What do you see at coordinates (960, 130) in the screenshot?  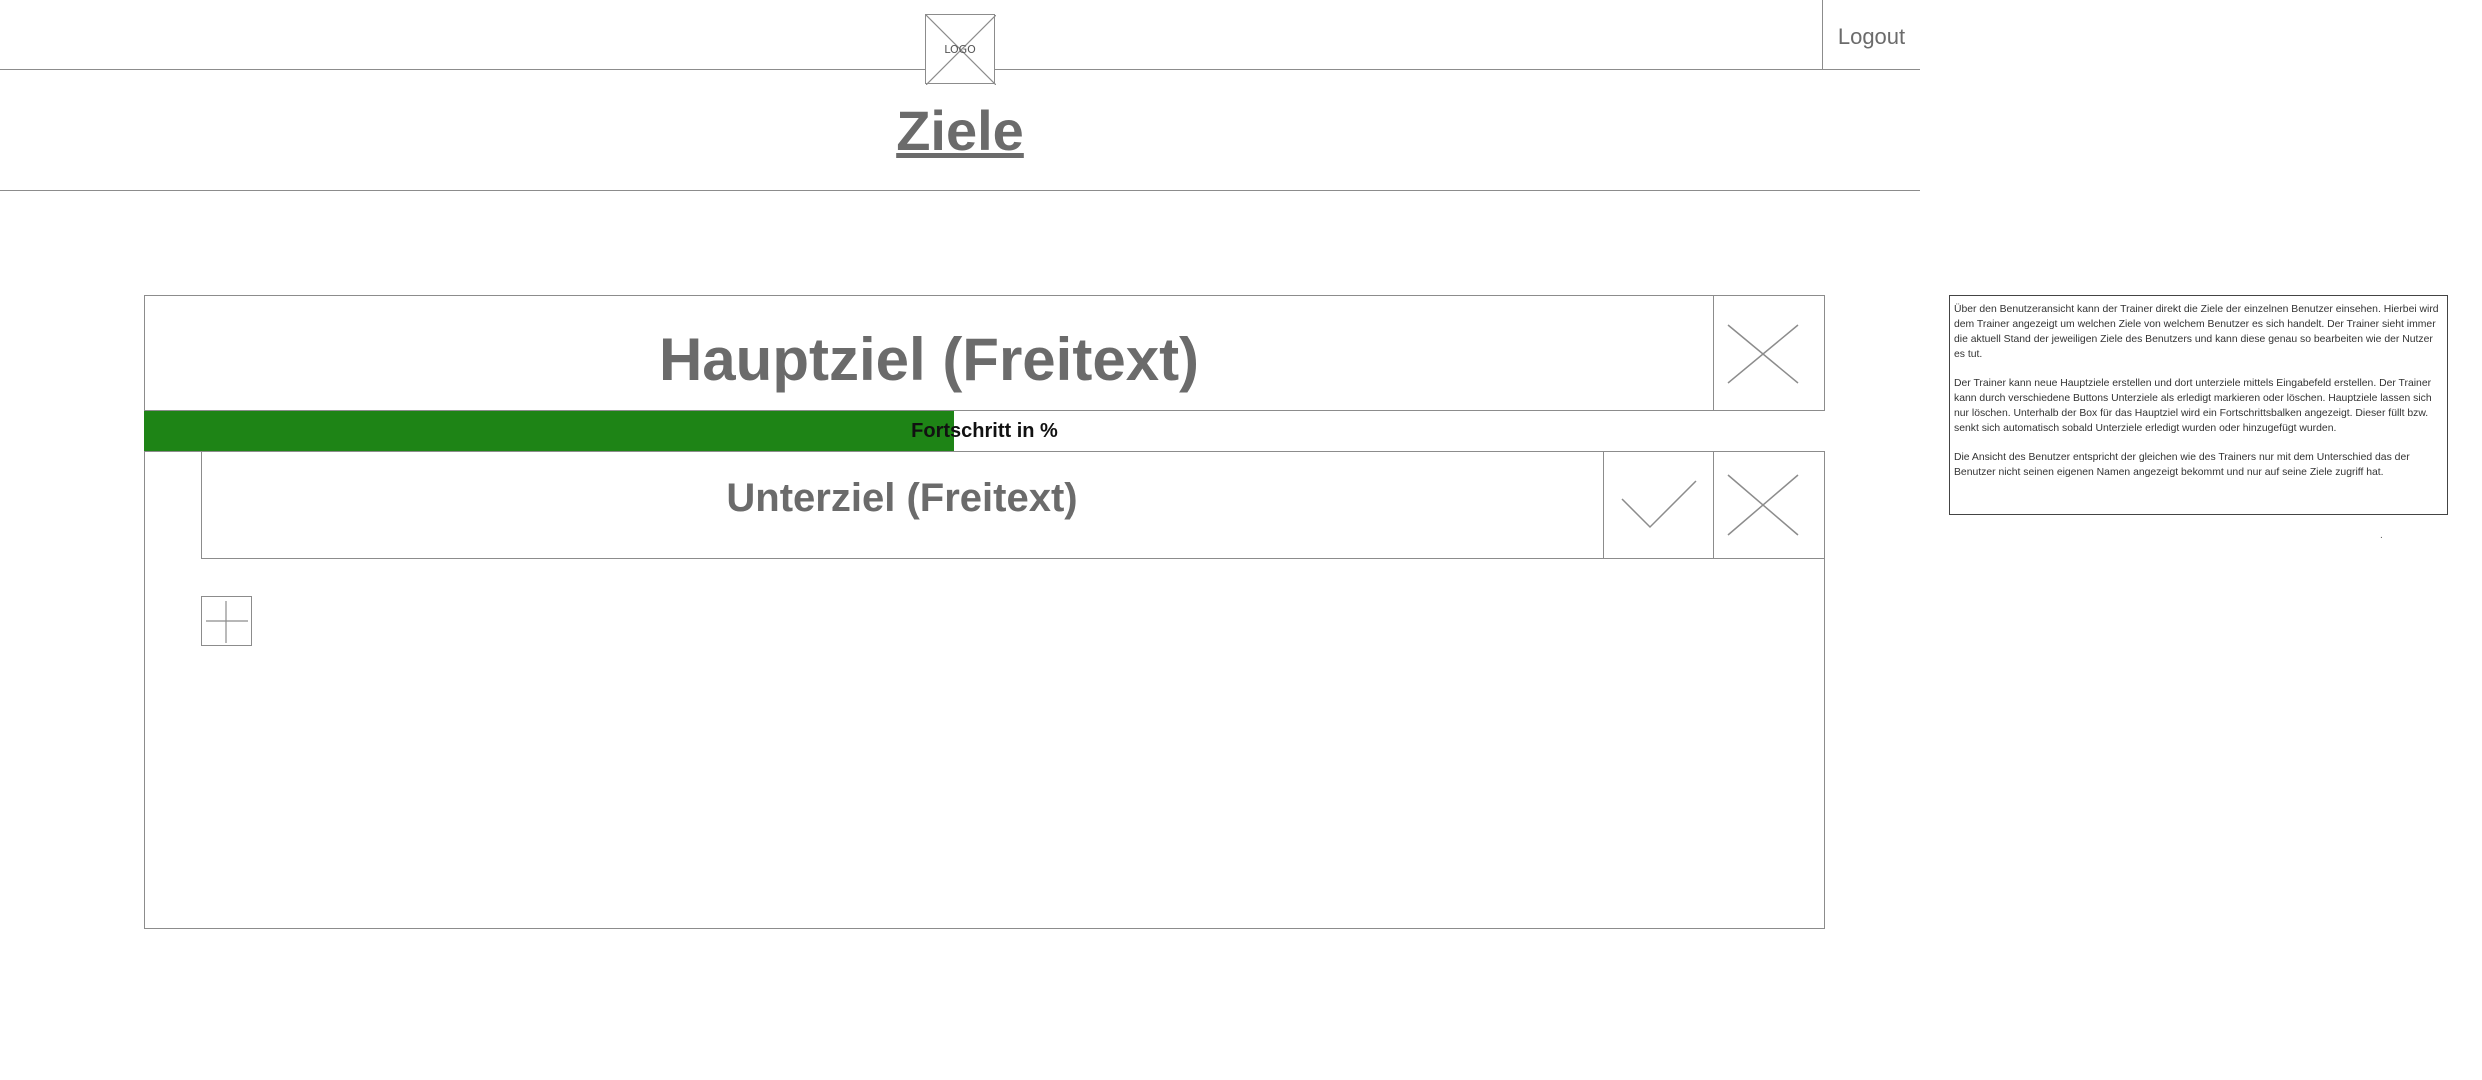 I see `page-title: Ziele` at bounding box center [960, 130].